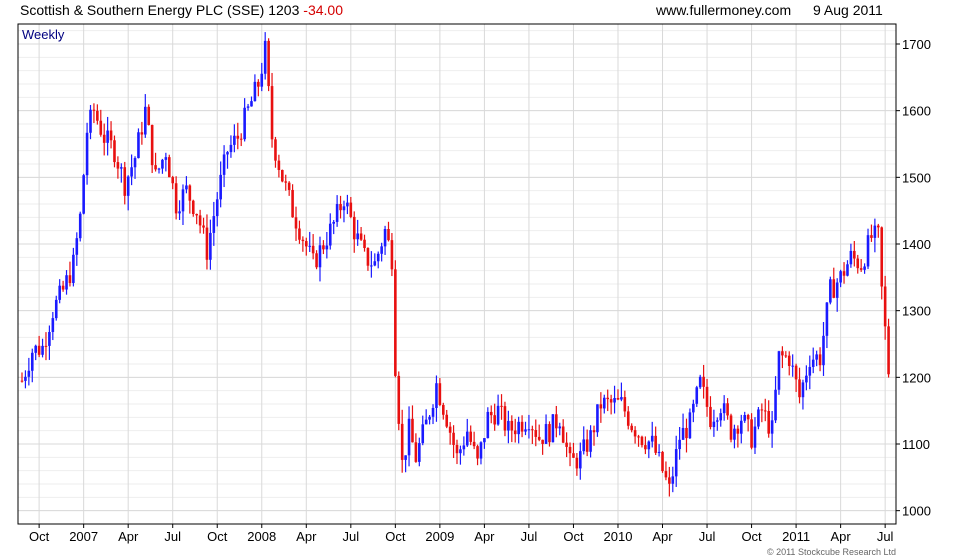 Image resolution: width=980 pixels, height=560 pixels. I want to click on x-tick-label: Jul, so click(707, 536).